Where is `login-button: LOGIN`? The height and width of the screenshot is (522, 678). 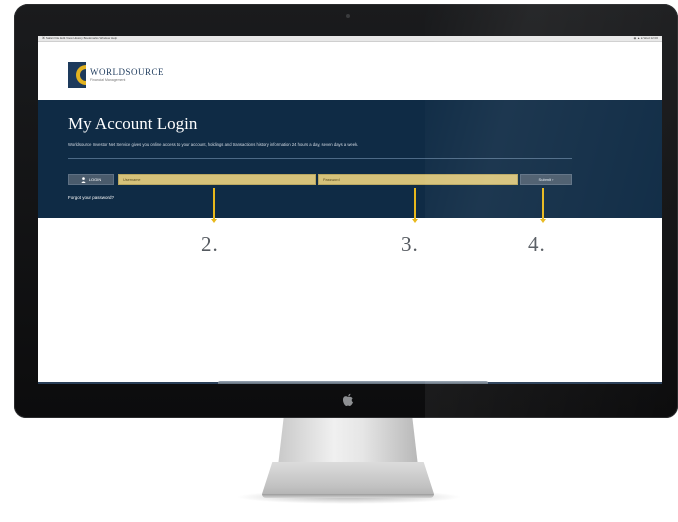
login-button: LOGIN is located at coordinates (91, 179).